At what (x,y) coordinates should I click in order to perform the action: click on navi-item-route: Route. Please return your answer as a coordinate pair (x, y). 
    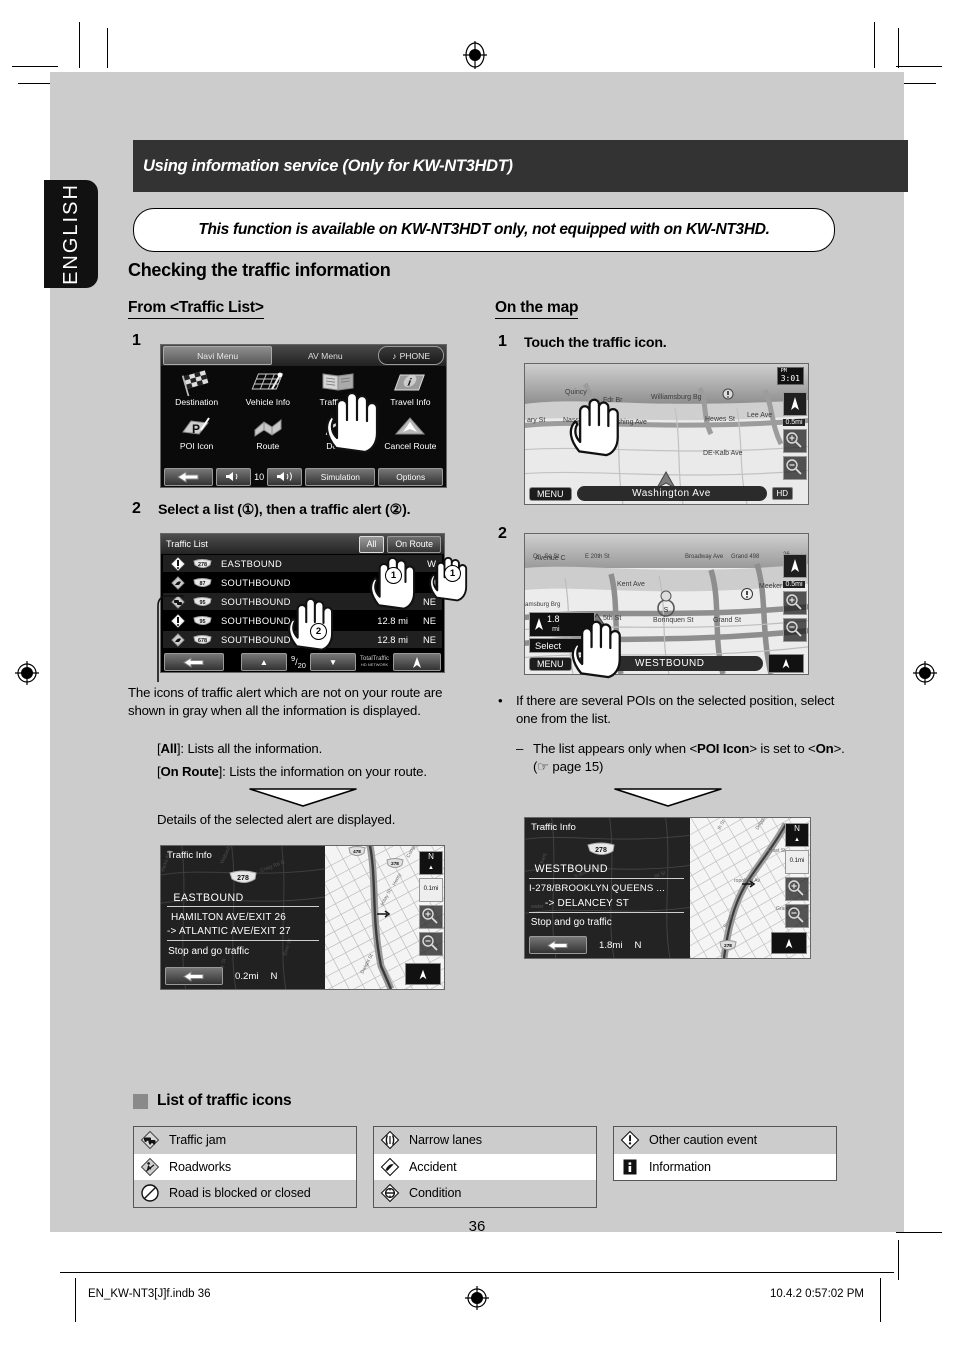
    Looking at the image, I should click on (267, 432).